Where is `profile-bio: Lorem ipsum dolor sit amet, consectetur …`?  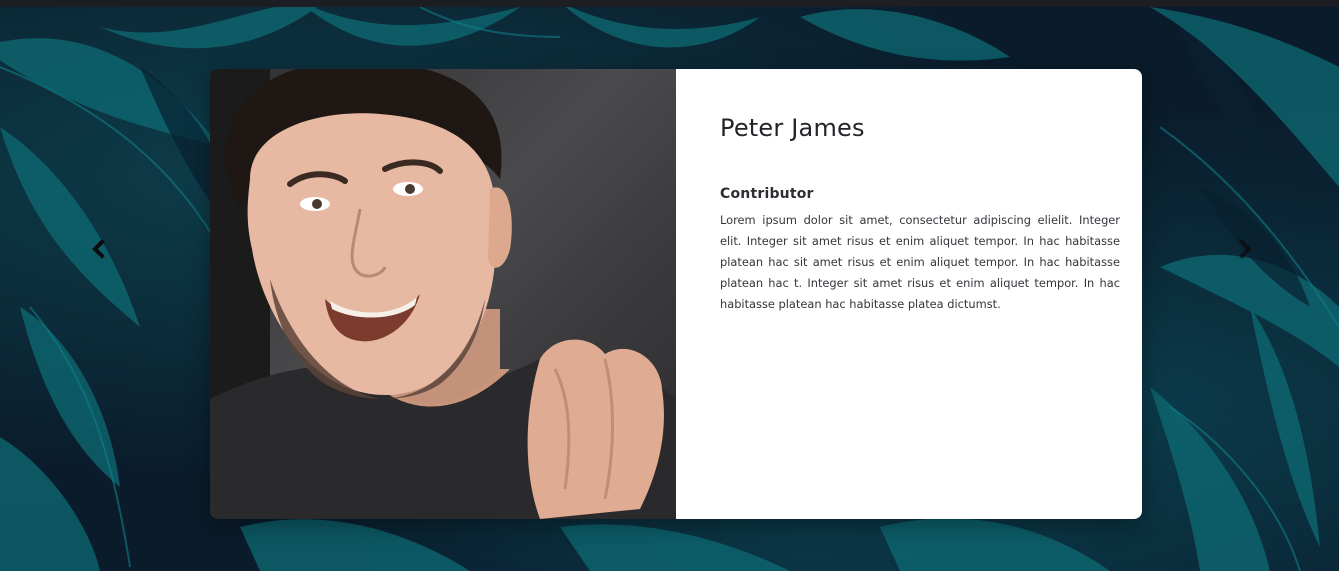 profile-bio: Lorem ipsum dolor sit amet, consectetur … is located at coordinates (920, 262).